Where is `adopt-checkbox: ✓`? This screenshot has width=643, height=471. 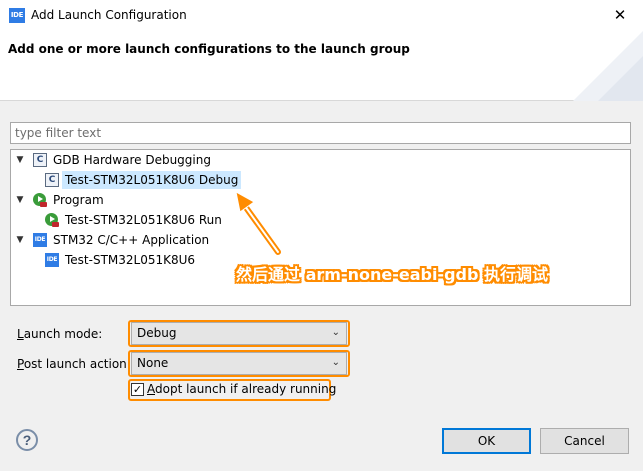 adopt-checkbox: ✓ is located at coordinates (137, 389).